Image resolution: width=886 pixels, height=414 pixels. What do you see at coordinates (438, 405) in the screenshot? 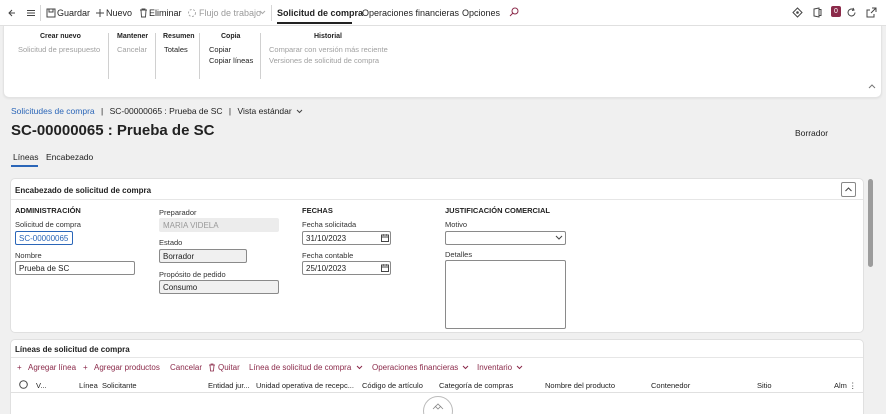
I see `empty-grid-illustration-icon` at bounding box center [438, 405].